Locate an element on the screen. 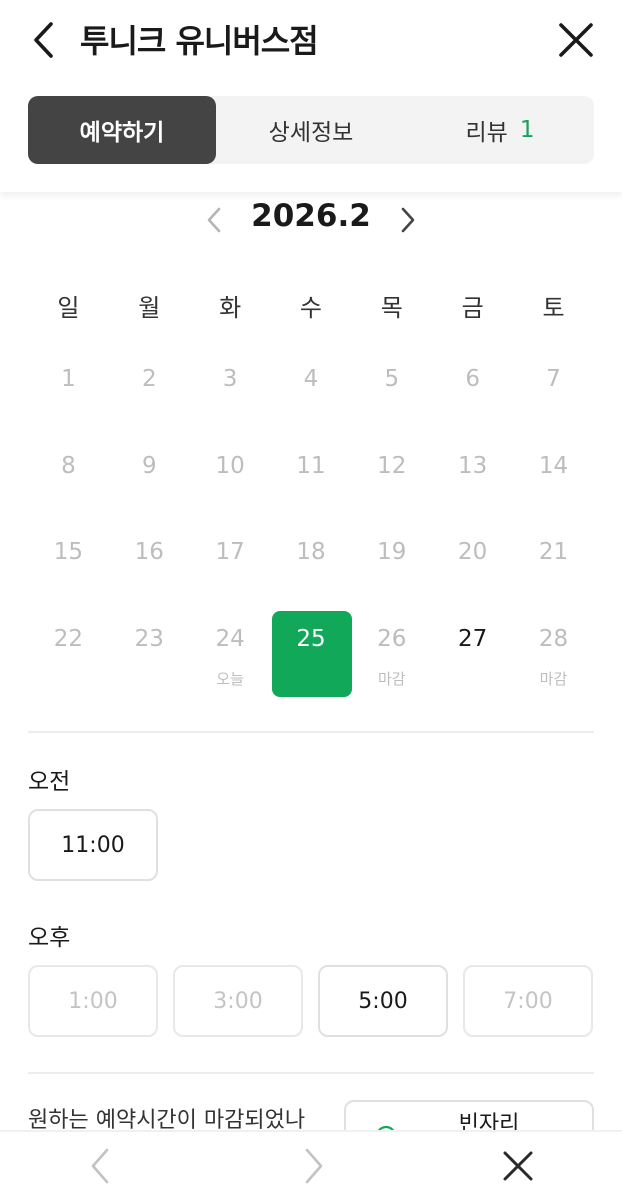 The width and height of the screenshot is (622, 1200). day-number: 19 is located at coordinates (392, 552).